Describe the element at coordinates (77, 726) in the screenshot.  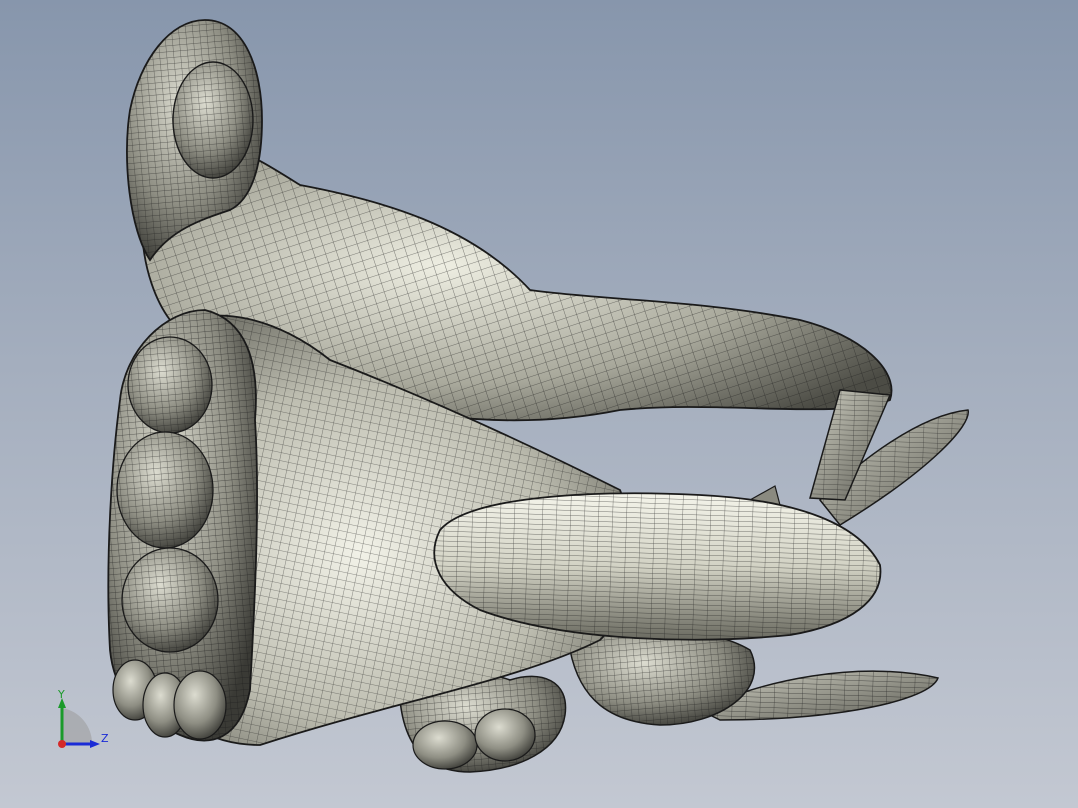
I see `triad-plane-shade` at that location.